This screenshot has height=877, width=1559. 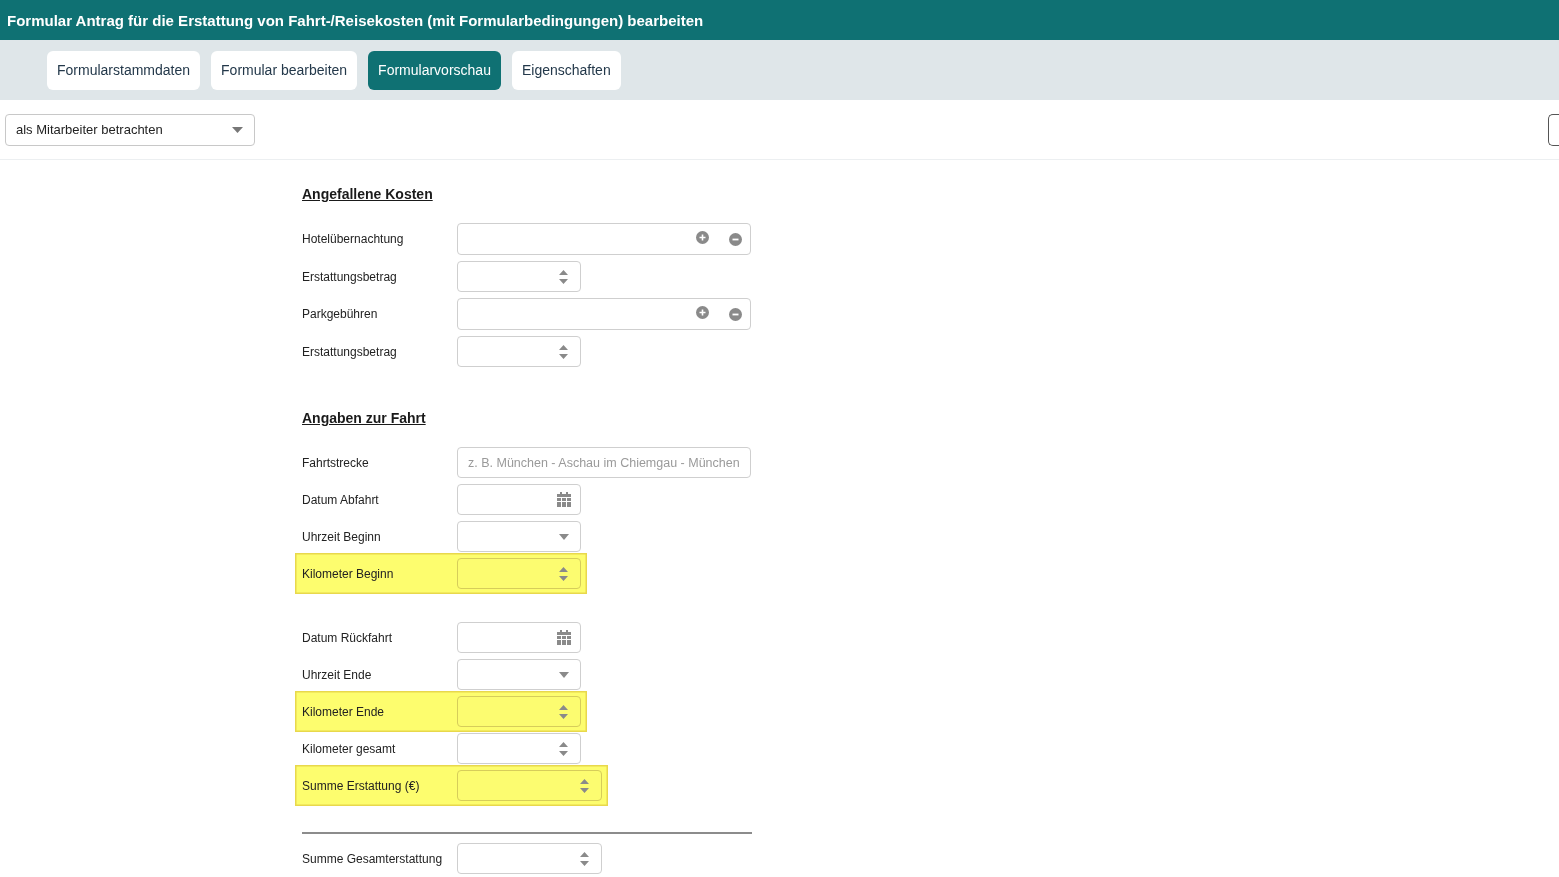 I want to click on section-heading: Angaben zur Fahrt, so click(x=364, y=418).